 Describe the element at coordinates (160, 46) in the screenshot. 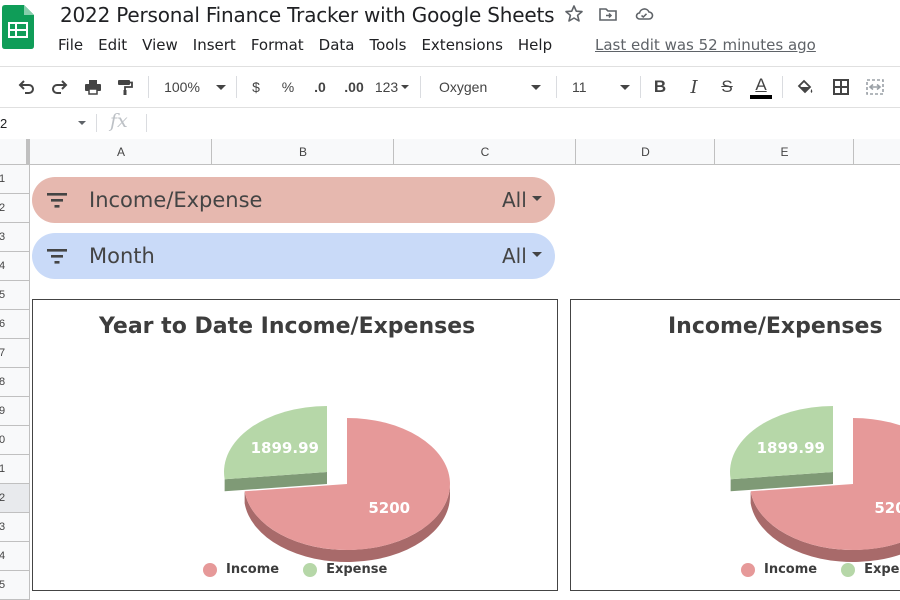

I see `menu-view: View` at that location.